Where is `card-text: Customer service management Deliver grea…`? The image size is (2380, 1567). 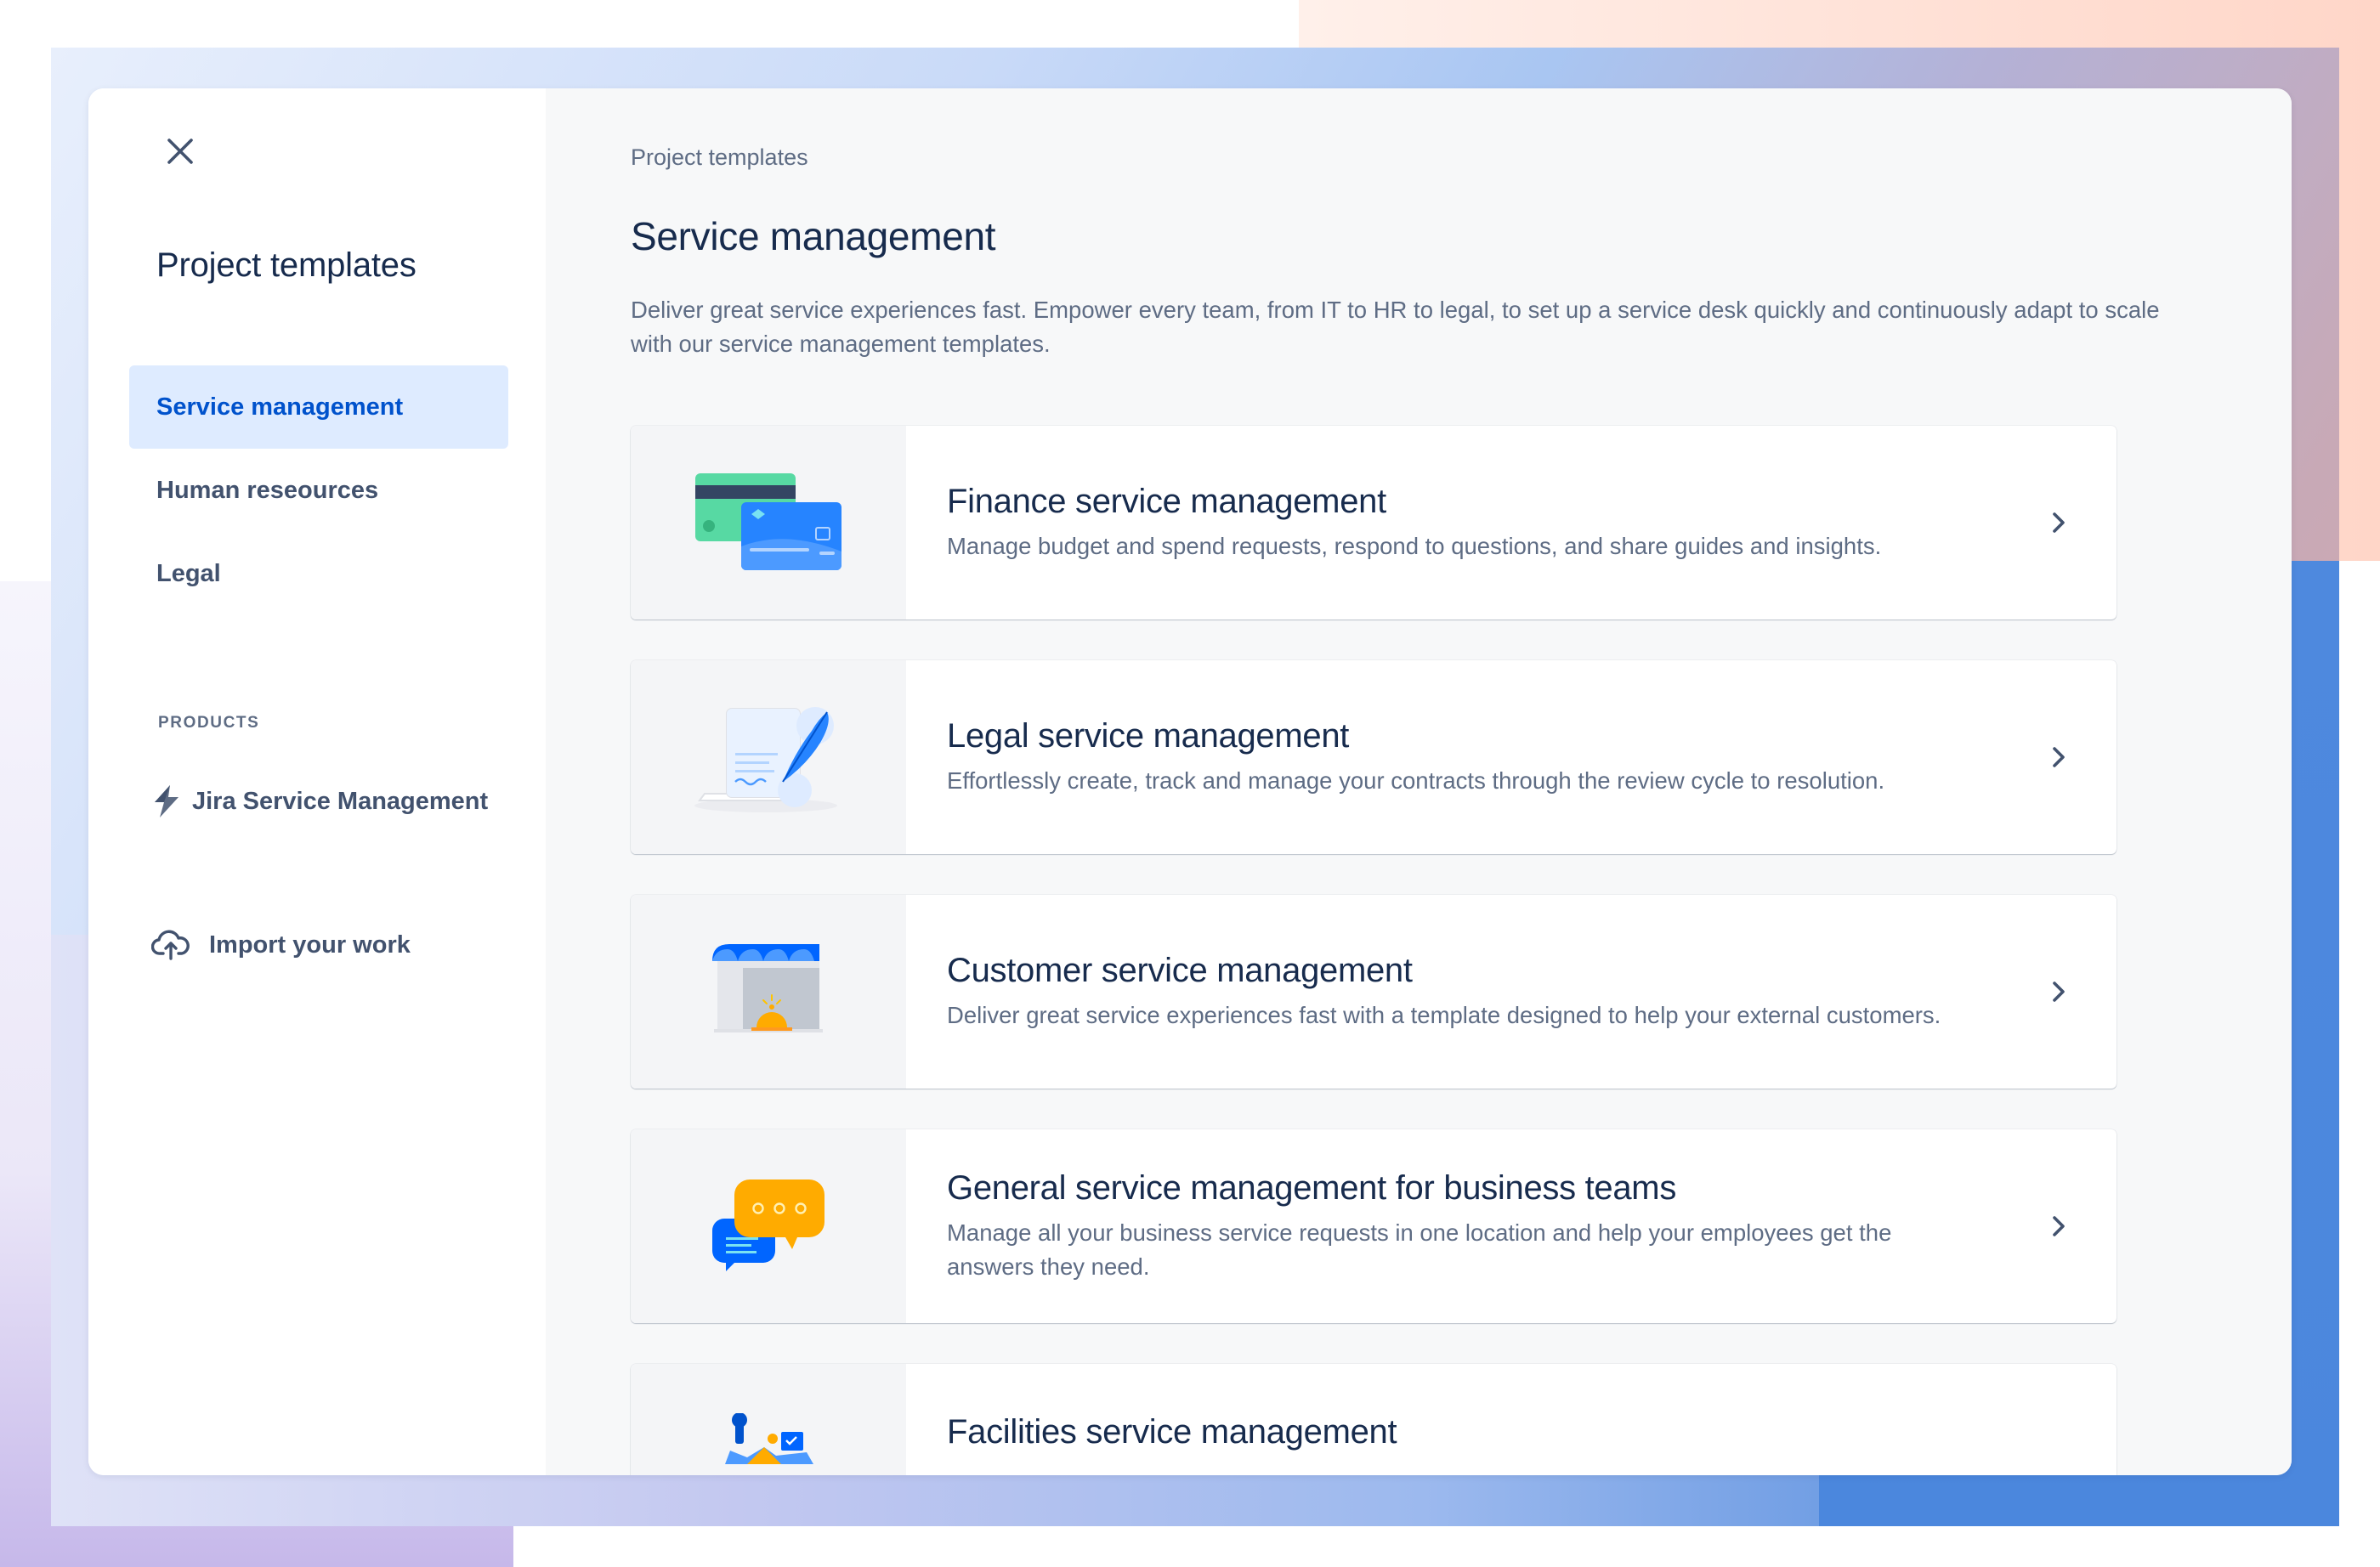
card-text: Customer service management Deliver grea… is located at coordinates (1494, 992).